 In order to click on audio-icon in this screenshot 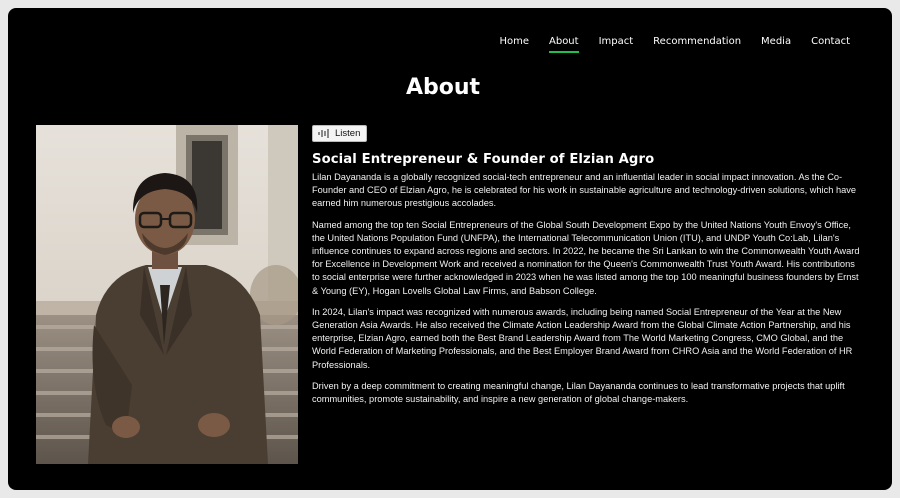, I will do `click(324, 133)`.